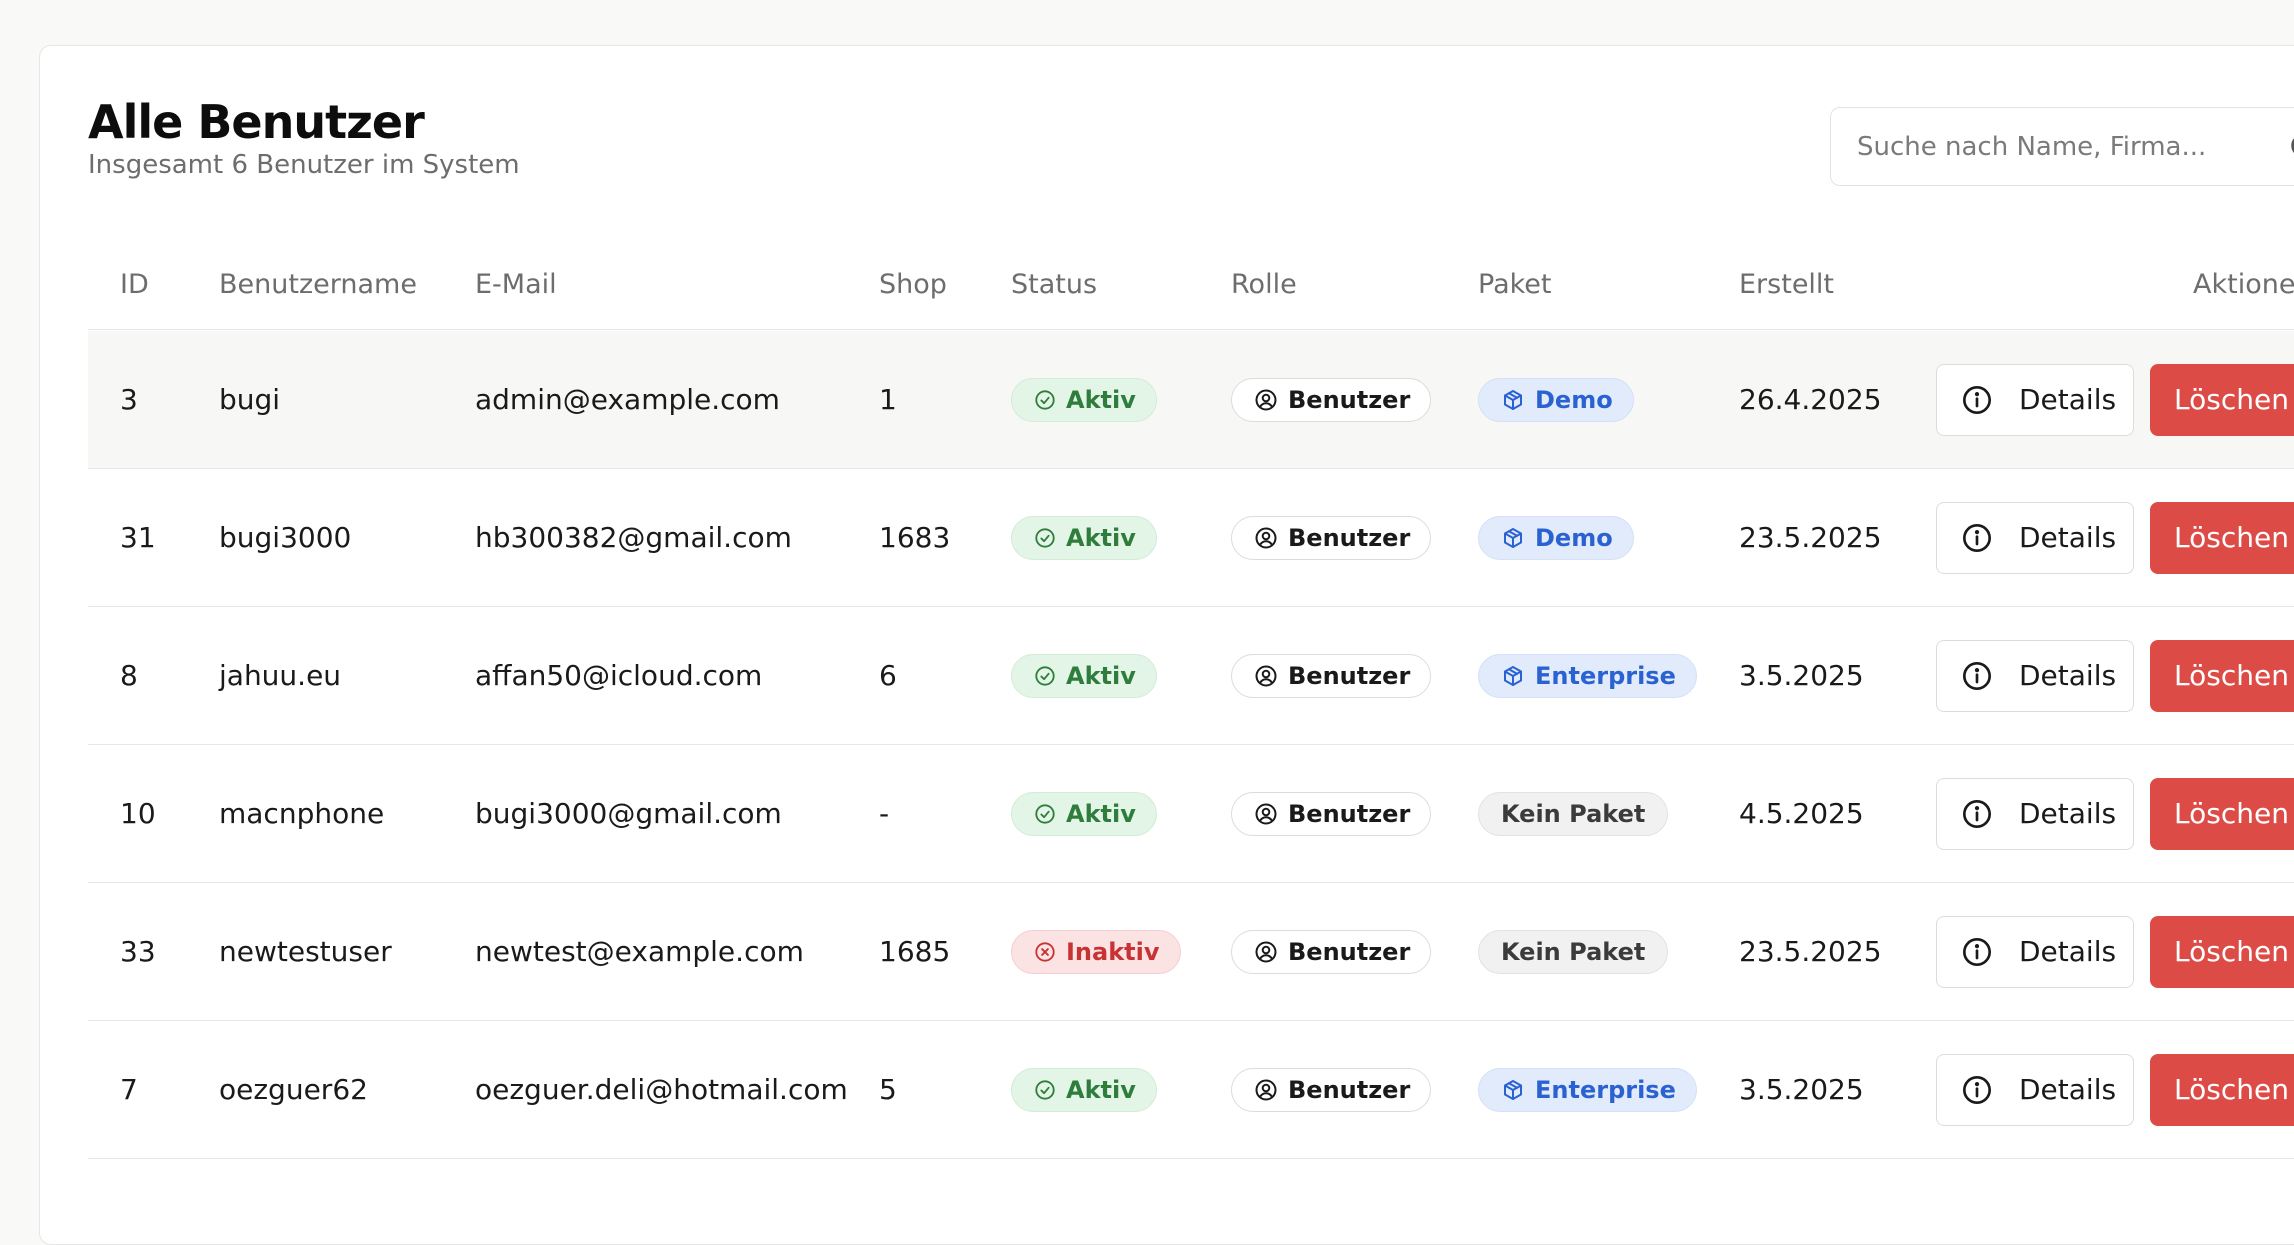 Image resolution: width=2294 pixels, height=1245 pixels. What do you see at coordinates (1264, 285) in the screenshot?
I see `column-header-role: Rolle` at bounding box center [1264, 285].